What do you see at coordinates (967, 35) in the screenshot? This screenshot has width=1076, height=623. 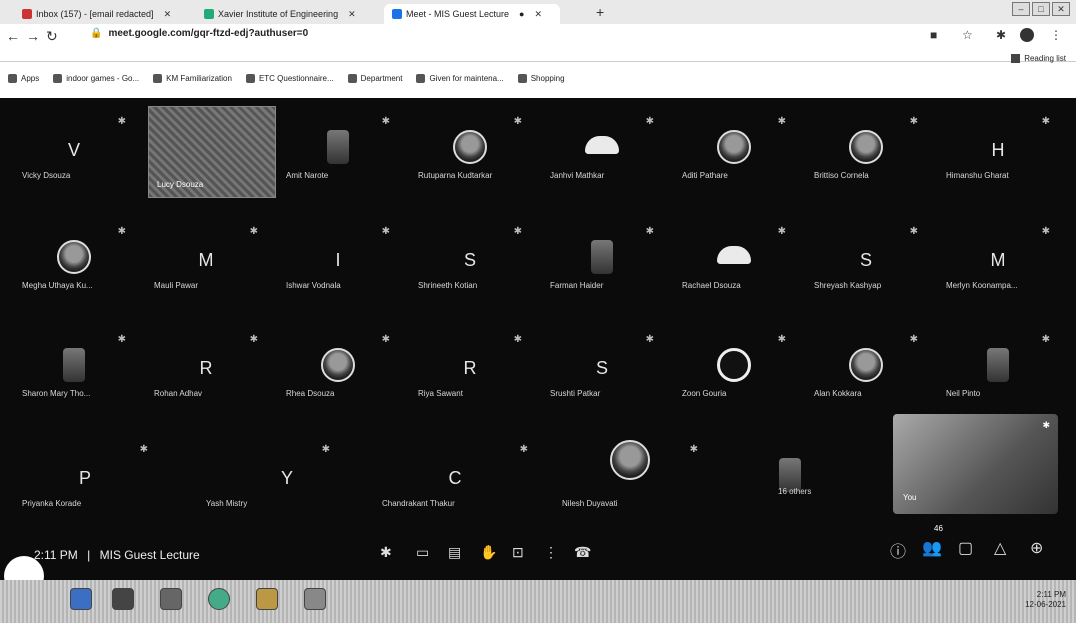 I see `star-icon: ☆` at bounding box center [967, 35].